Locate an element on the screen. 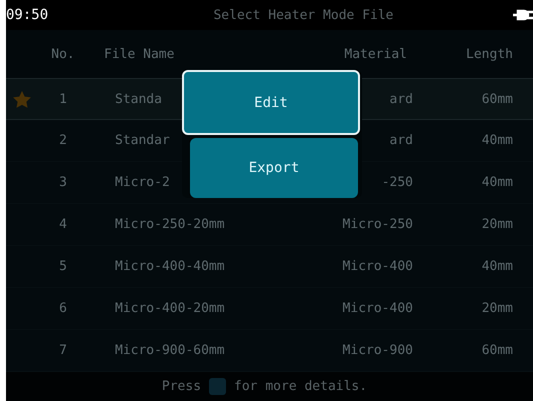  screen-title: Select Heater Mode File is located at coordinates (303, 15).